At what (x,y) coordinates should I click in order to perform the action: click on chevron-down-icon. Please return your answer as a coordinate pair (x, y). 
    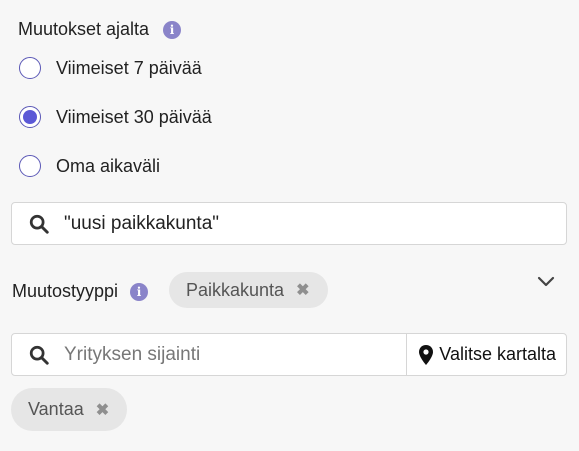
    Looking at the image, I should click on (546, 282).